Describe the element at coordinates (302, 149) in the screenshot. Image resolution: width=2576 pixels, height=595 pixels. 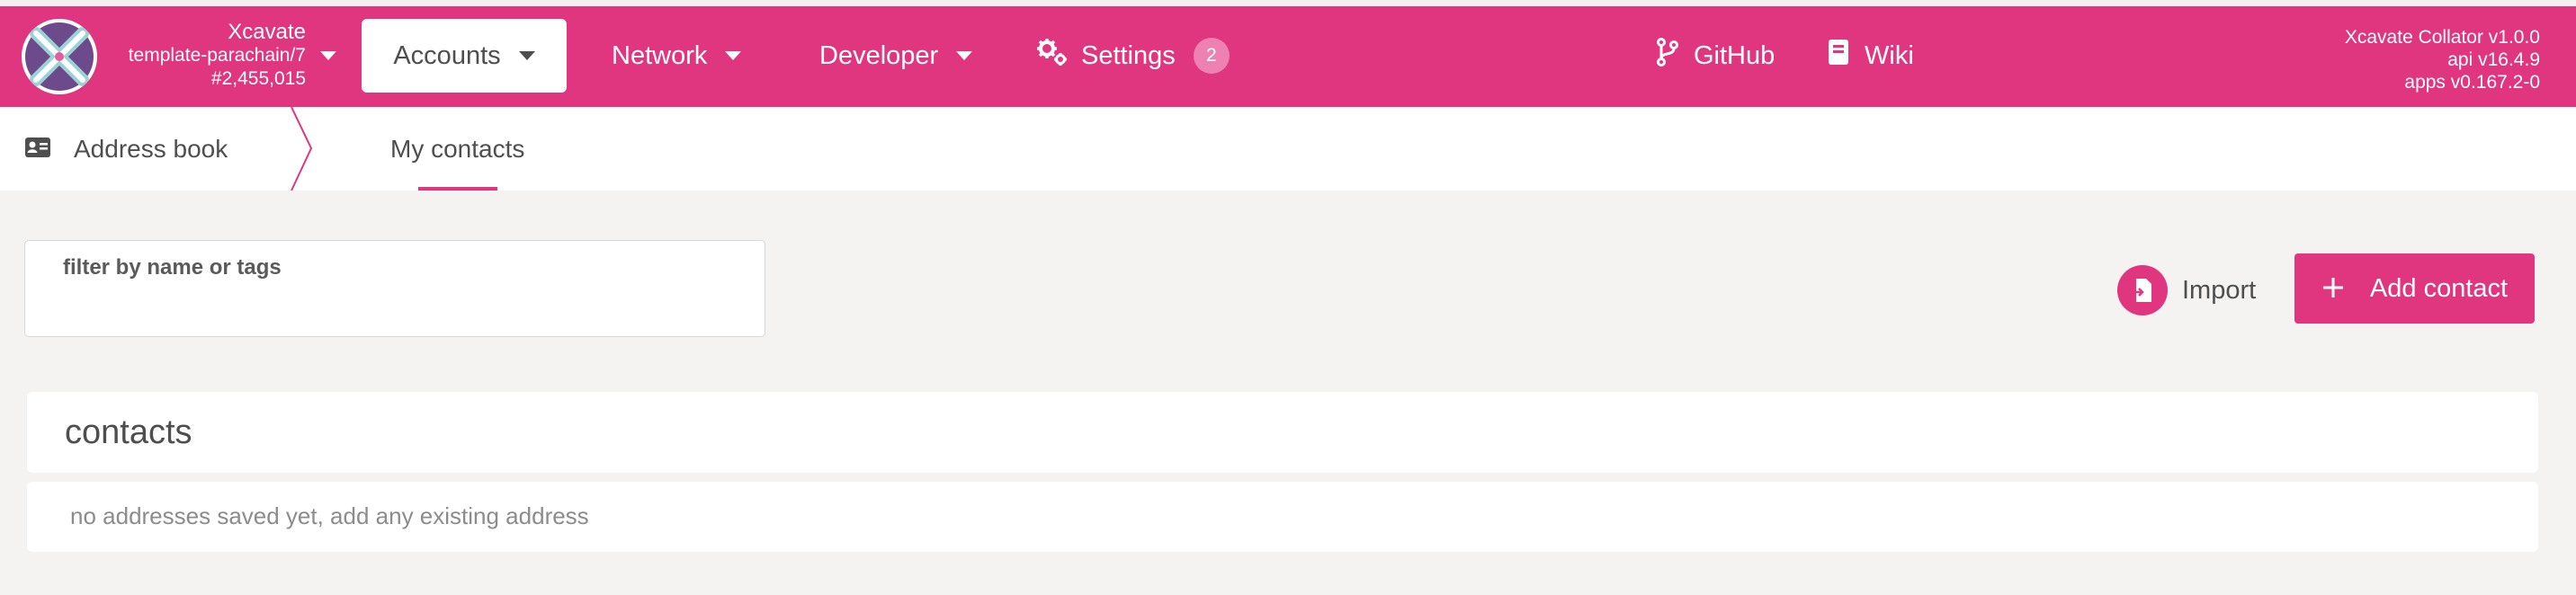
I see `breadcrumb-separator-icon` at that location.